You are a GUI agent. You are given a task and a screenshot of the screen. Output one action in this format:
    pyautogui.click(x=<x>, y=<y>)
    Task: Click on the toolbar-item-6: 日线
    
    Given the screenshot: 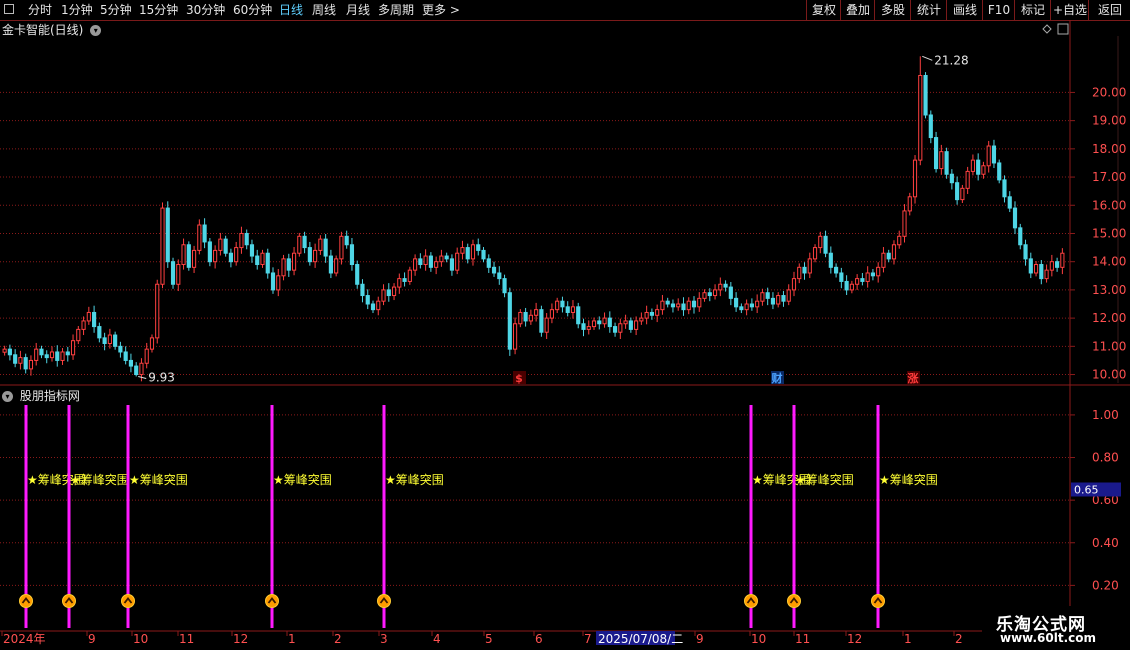 What is the action you would take?
    pyautogui.click(x=291, y=10)
    